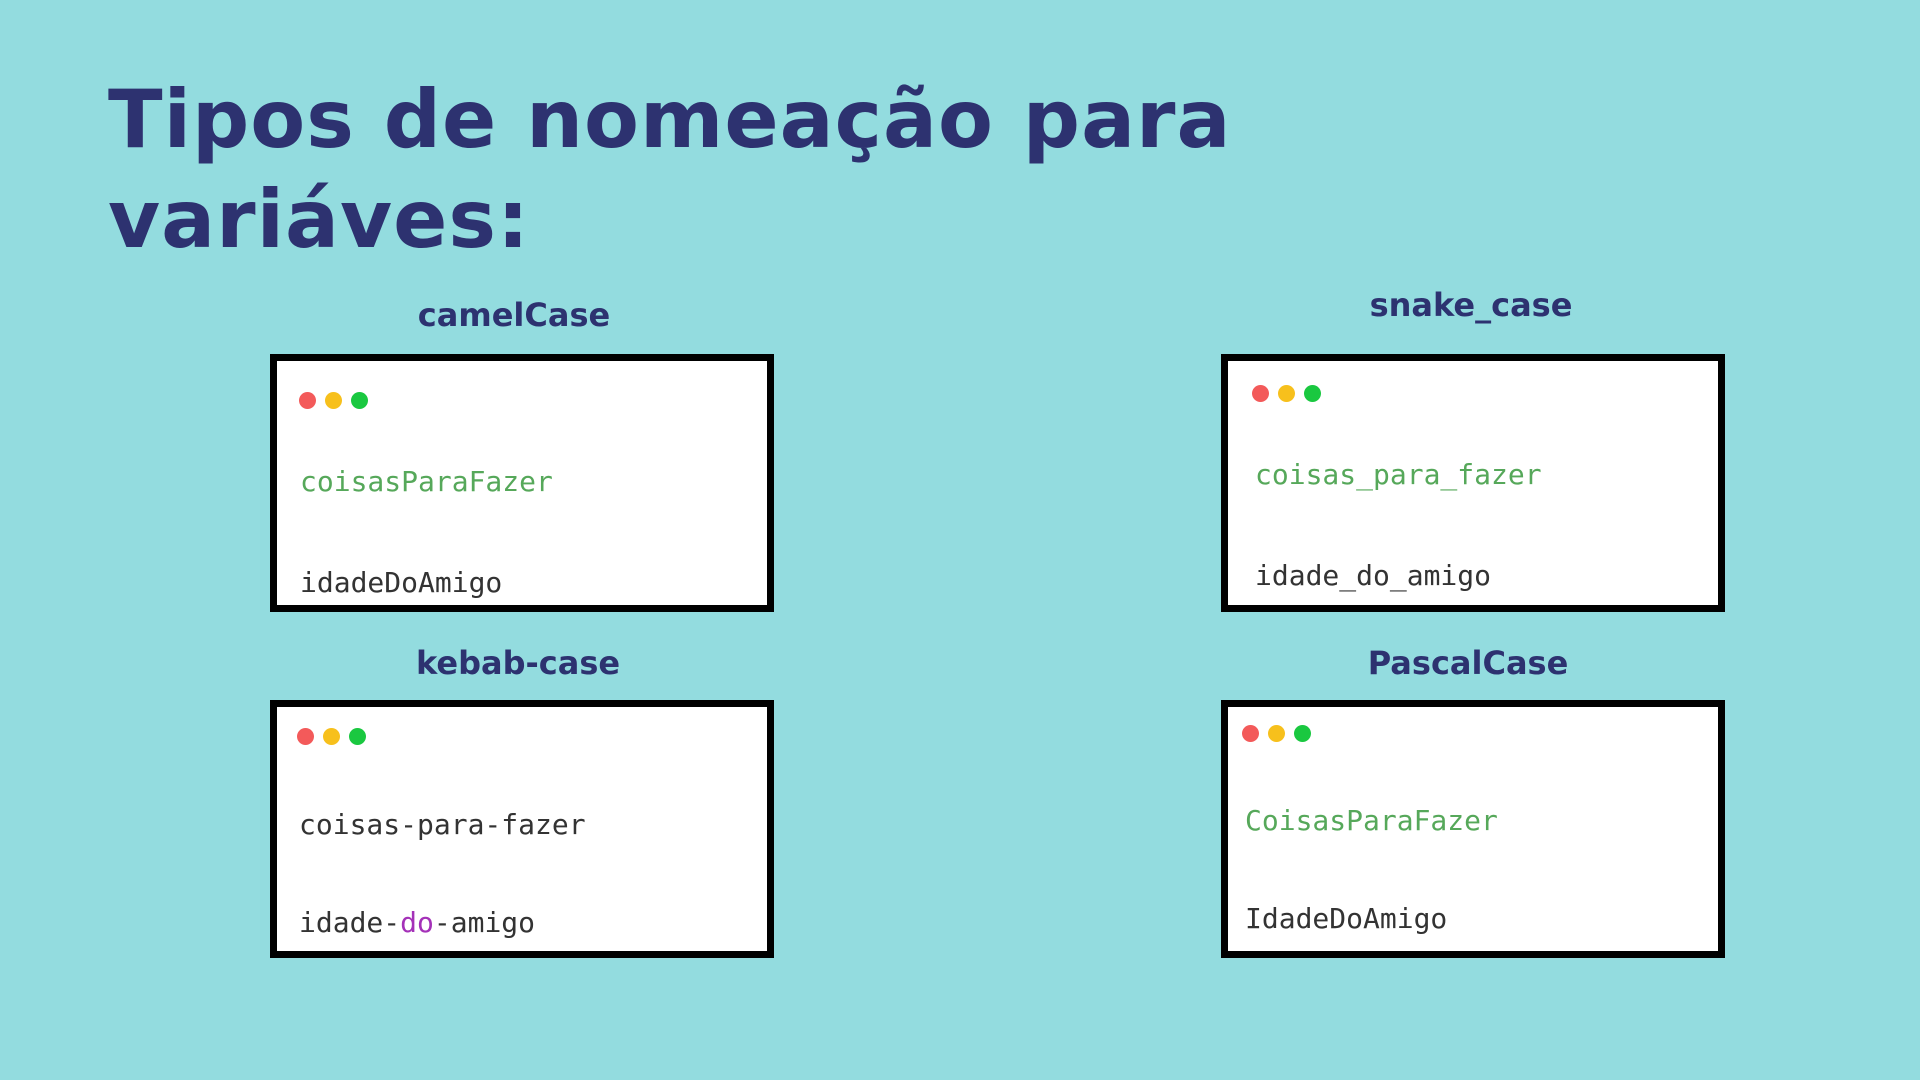  Describe the element at coordinates (1471, 305) in the screenshot. I see `snakecase-label: snake_case` at that location.